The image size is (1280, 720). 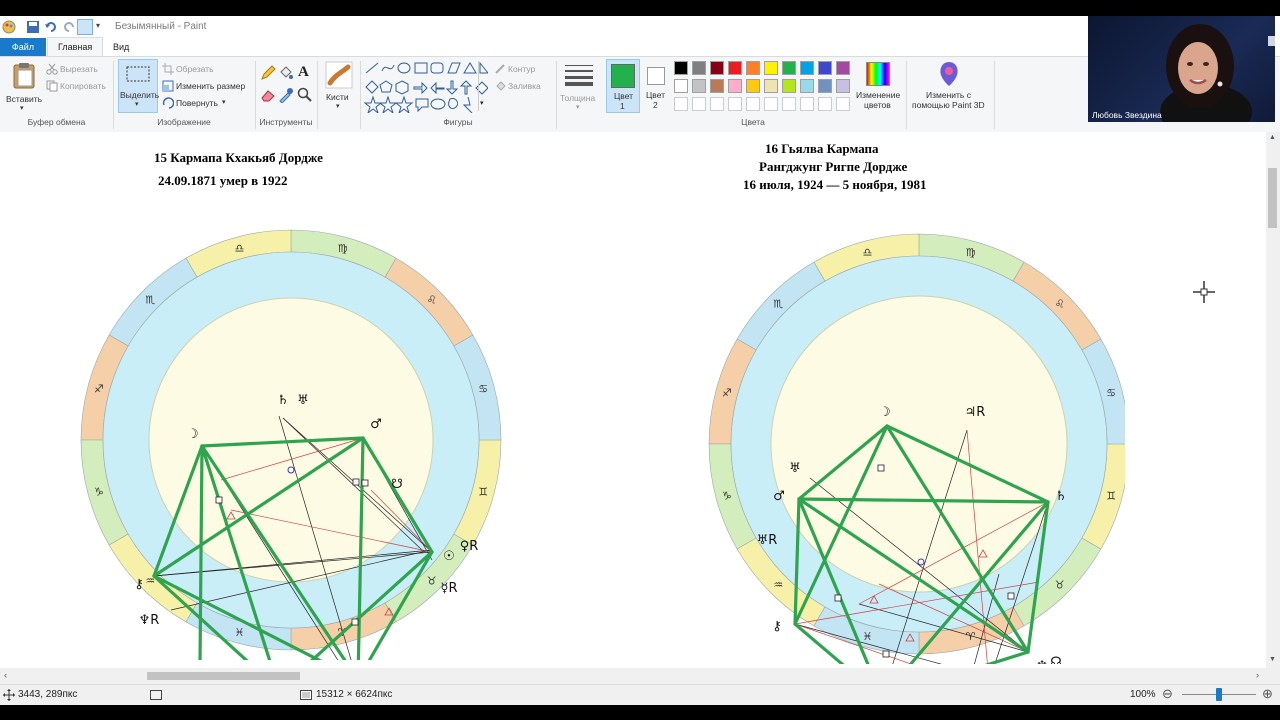 I want to click on quick-access-dropdown-icon: ▾, so click(x=98, y=25).